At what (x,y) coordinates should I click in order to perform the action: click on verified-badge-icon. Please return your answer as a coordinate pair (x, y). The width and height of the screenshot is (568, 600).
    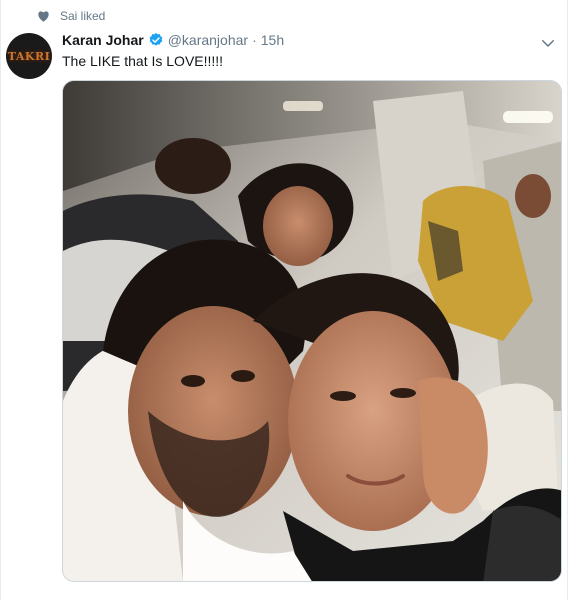
    Looking at the image, I should click on (156, 39).